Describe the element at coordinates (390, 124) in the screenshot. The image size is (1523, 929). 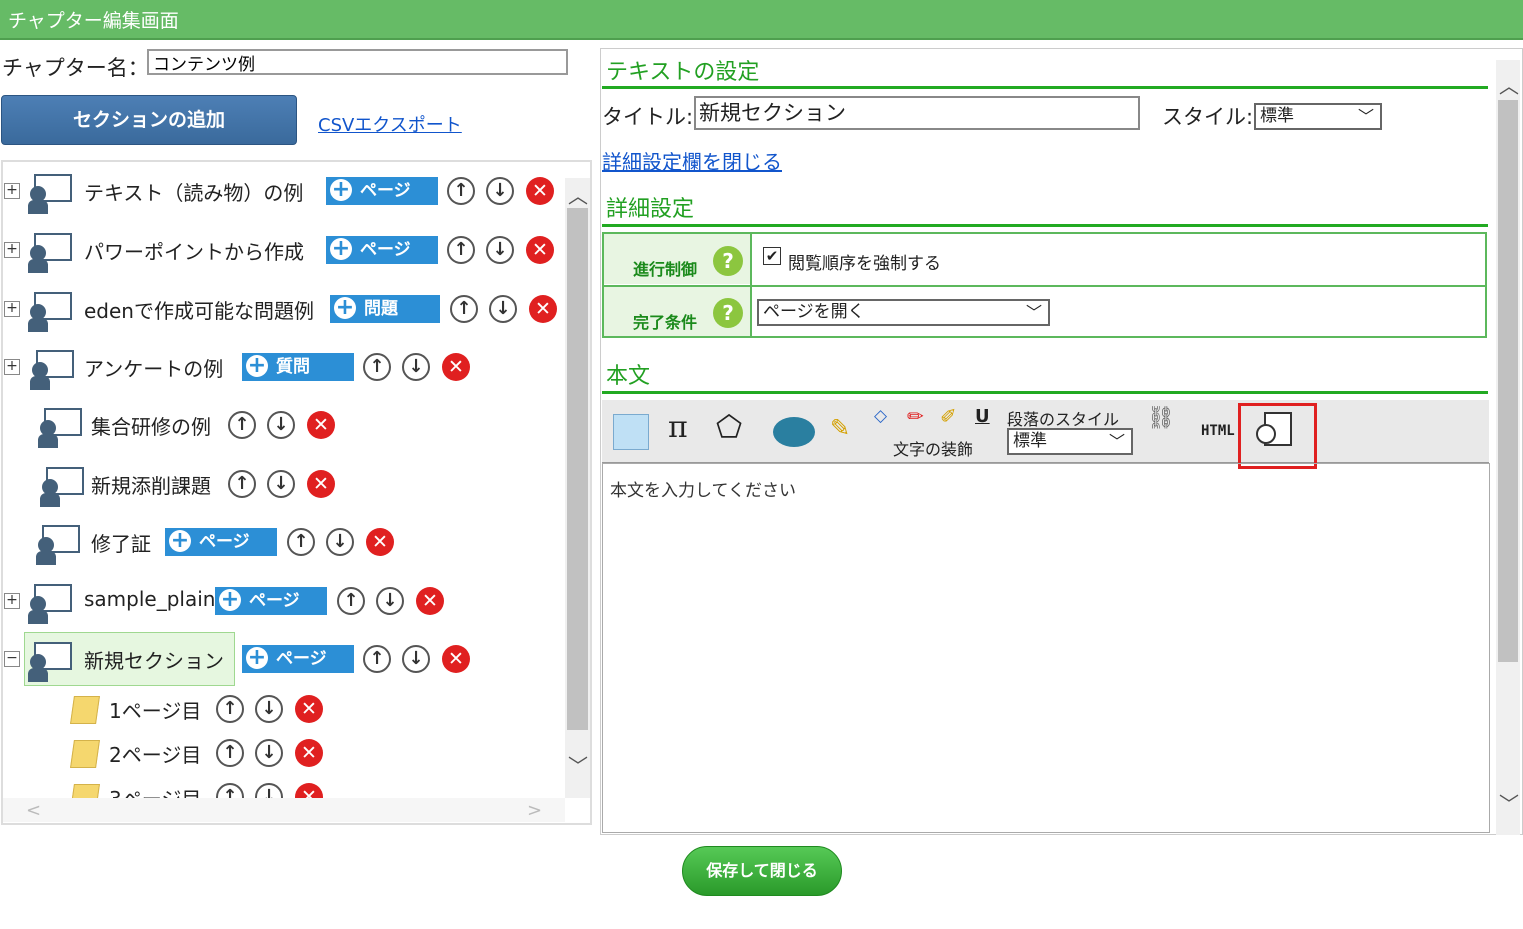
I see `csv-export-link: CSVエクスポート` at that location.